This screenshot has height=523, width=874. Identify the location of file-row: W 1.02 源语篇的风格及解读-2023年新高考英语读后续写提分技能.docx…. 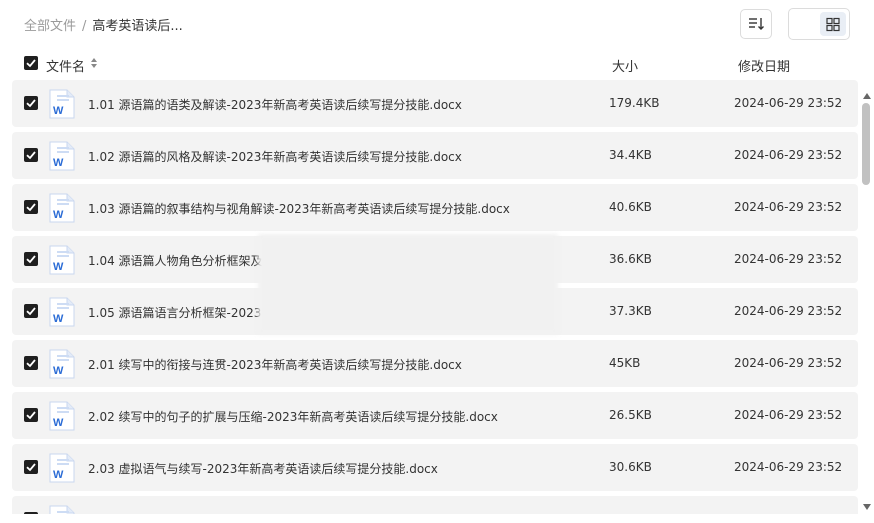
(435, 155).